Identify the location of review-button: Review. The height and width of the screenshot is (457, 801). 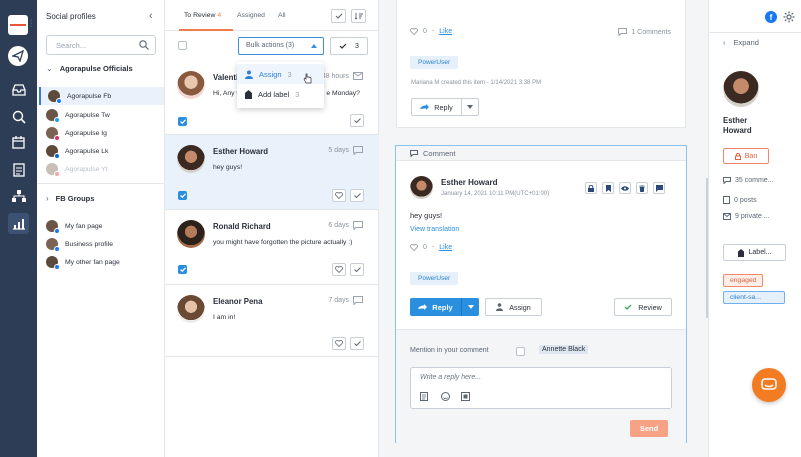
(643, 307).